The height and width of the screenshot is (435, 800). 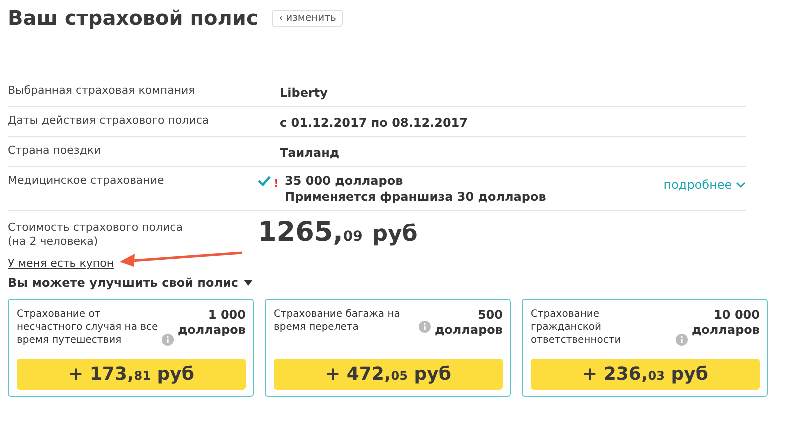 I want to click on field-label: Страна поездки, so click(x=55, y=151).